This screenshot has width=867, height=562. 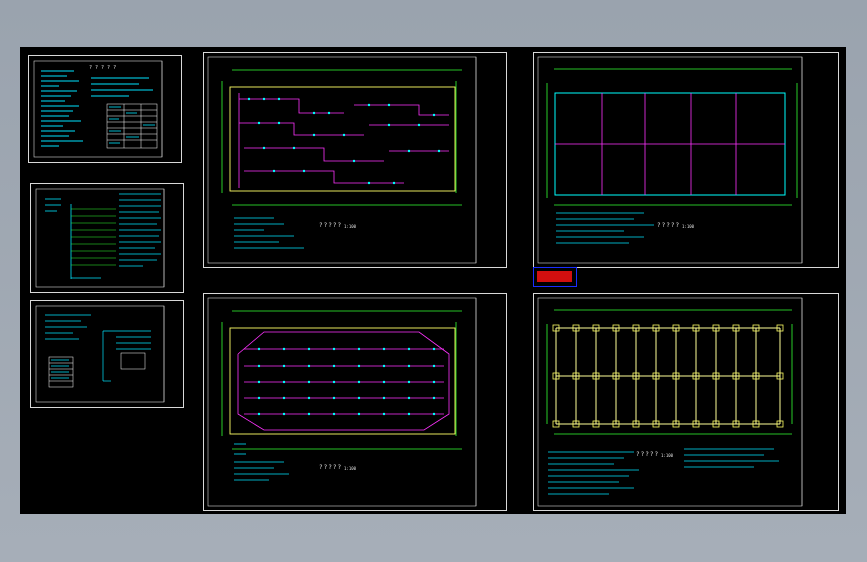 I want to click on plan-2-scale: 1:100, so click(x=350, y=468).